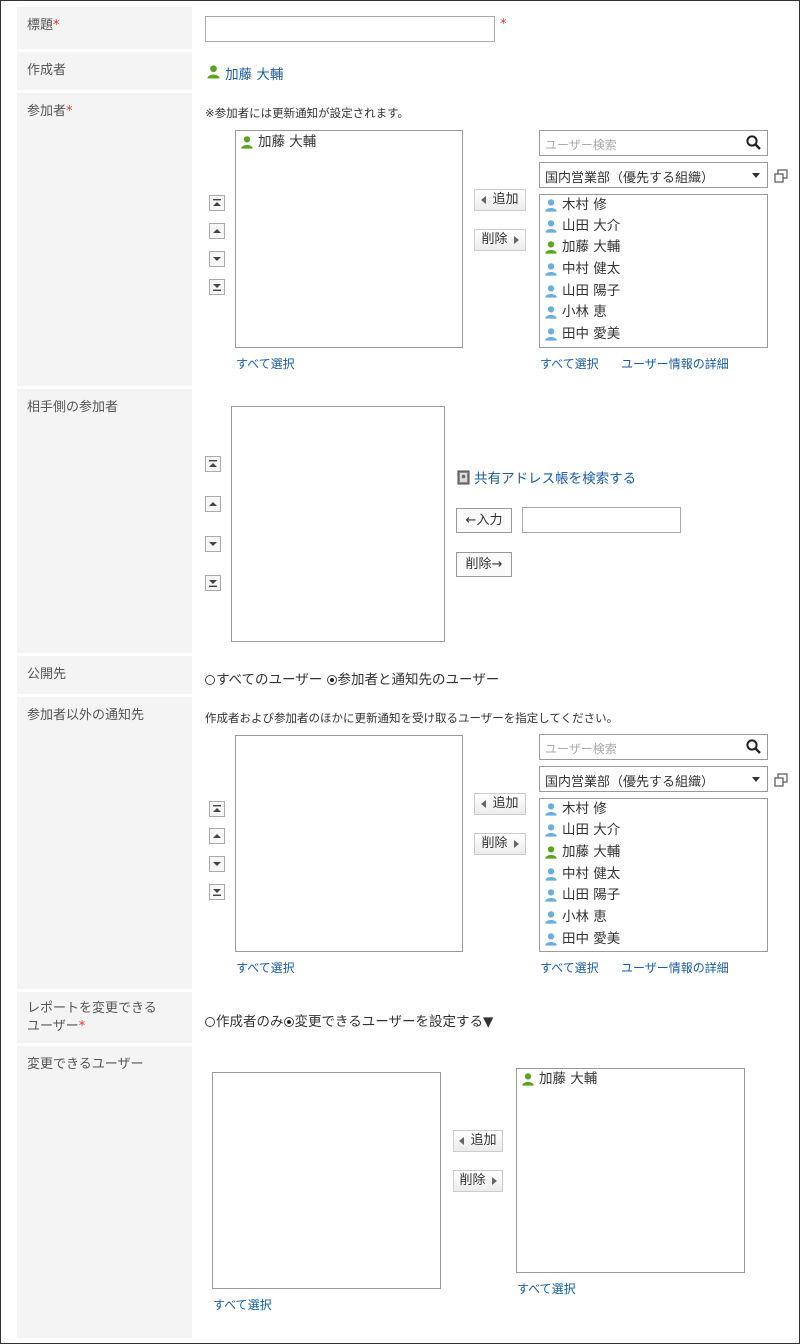 The image size is (800, 1344). Describe the element at coordinates (244, 1022) in the screenshot. I see `editable-radio-creator: 作成者のみ` at that location.